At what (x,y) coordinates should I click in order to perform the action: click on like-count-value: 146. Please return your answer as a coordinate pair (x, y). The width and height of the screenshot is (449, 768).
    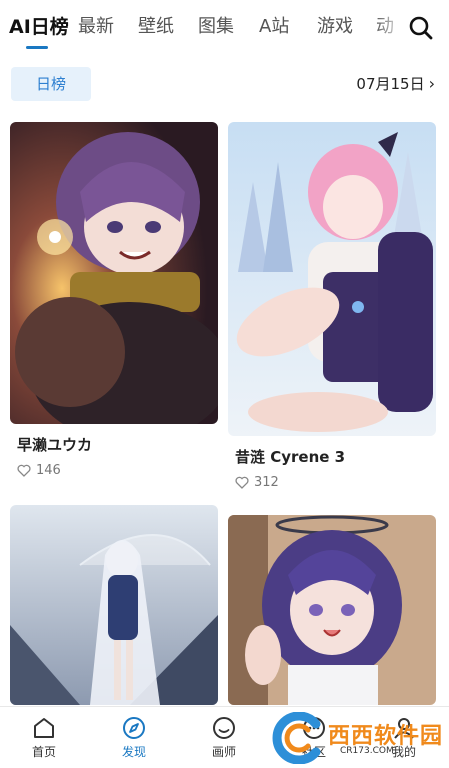
    Looking at the image, I should click on (48, 470).